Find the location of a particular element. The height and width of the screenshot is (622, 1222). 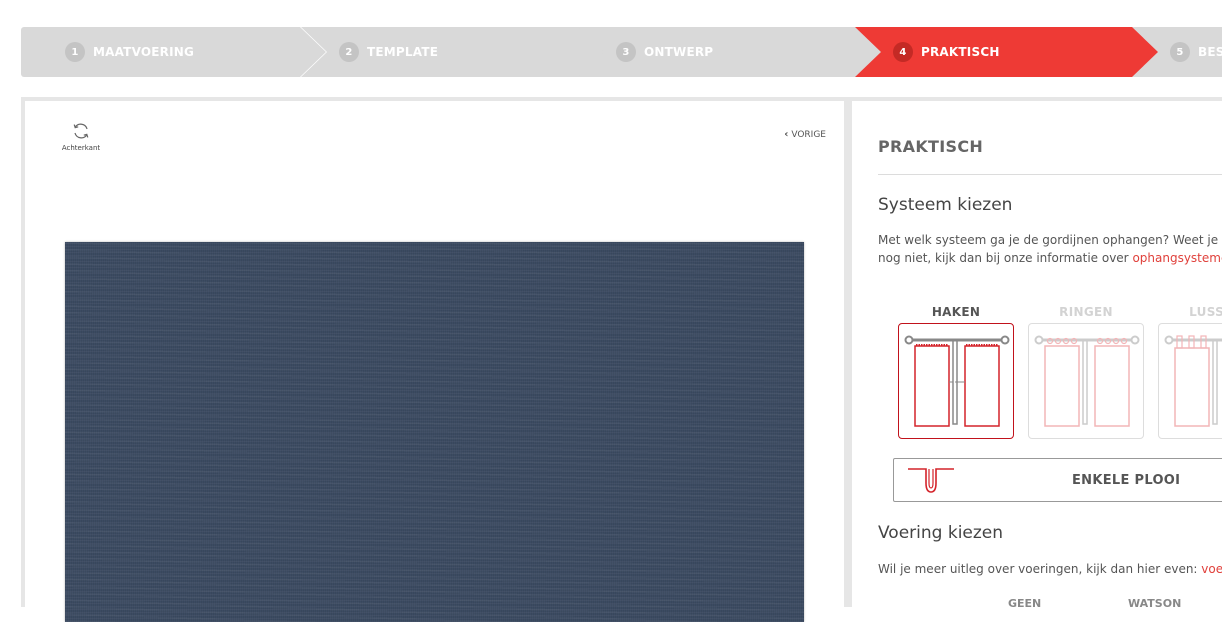

hooks-curtain-icon is located at coordinates (957, 381).